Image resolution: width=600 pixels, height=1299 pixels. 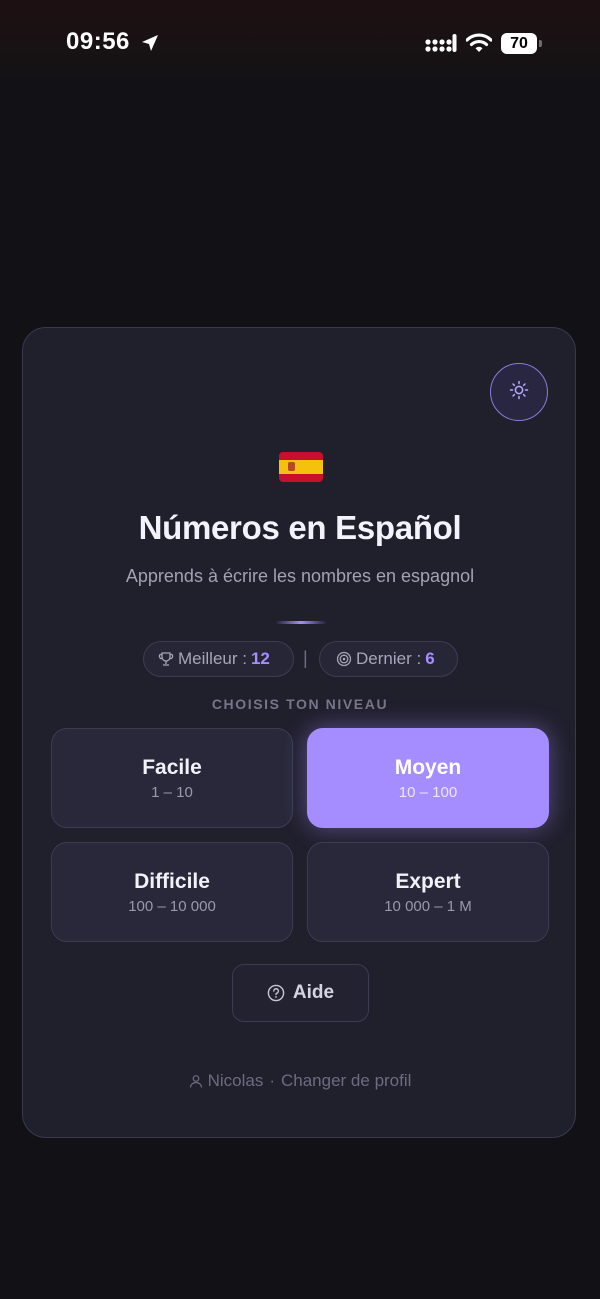 I want to click on last-score-badge: Dernier : 6, so click(x=388, y=659).